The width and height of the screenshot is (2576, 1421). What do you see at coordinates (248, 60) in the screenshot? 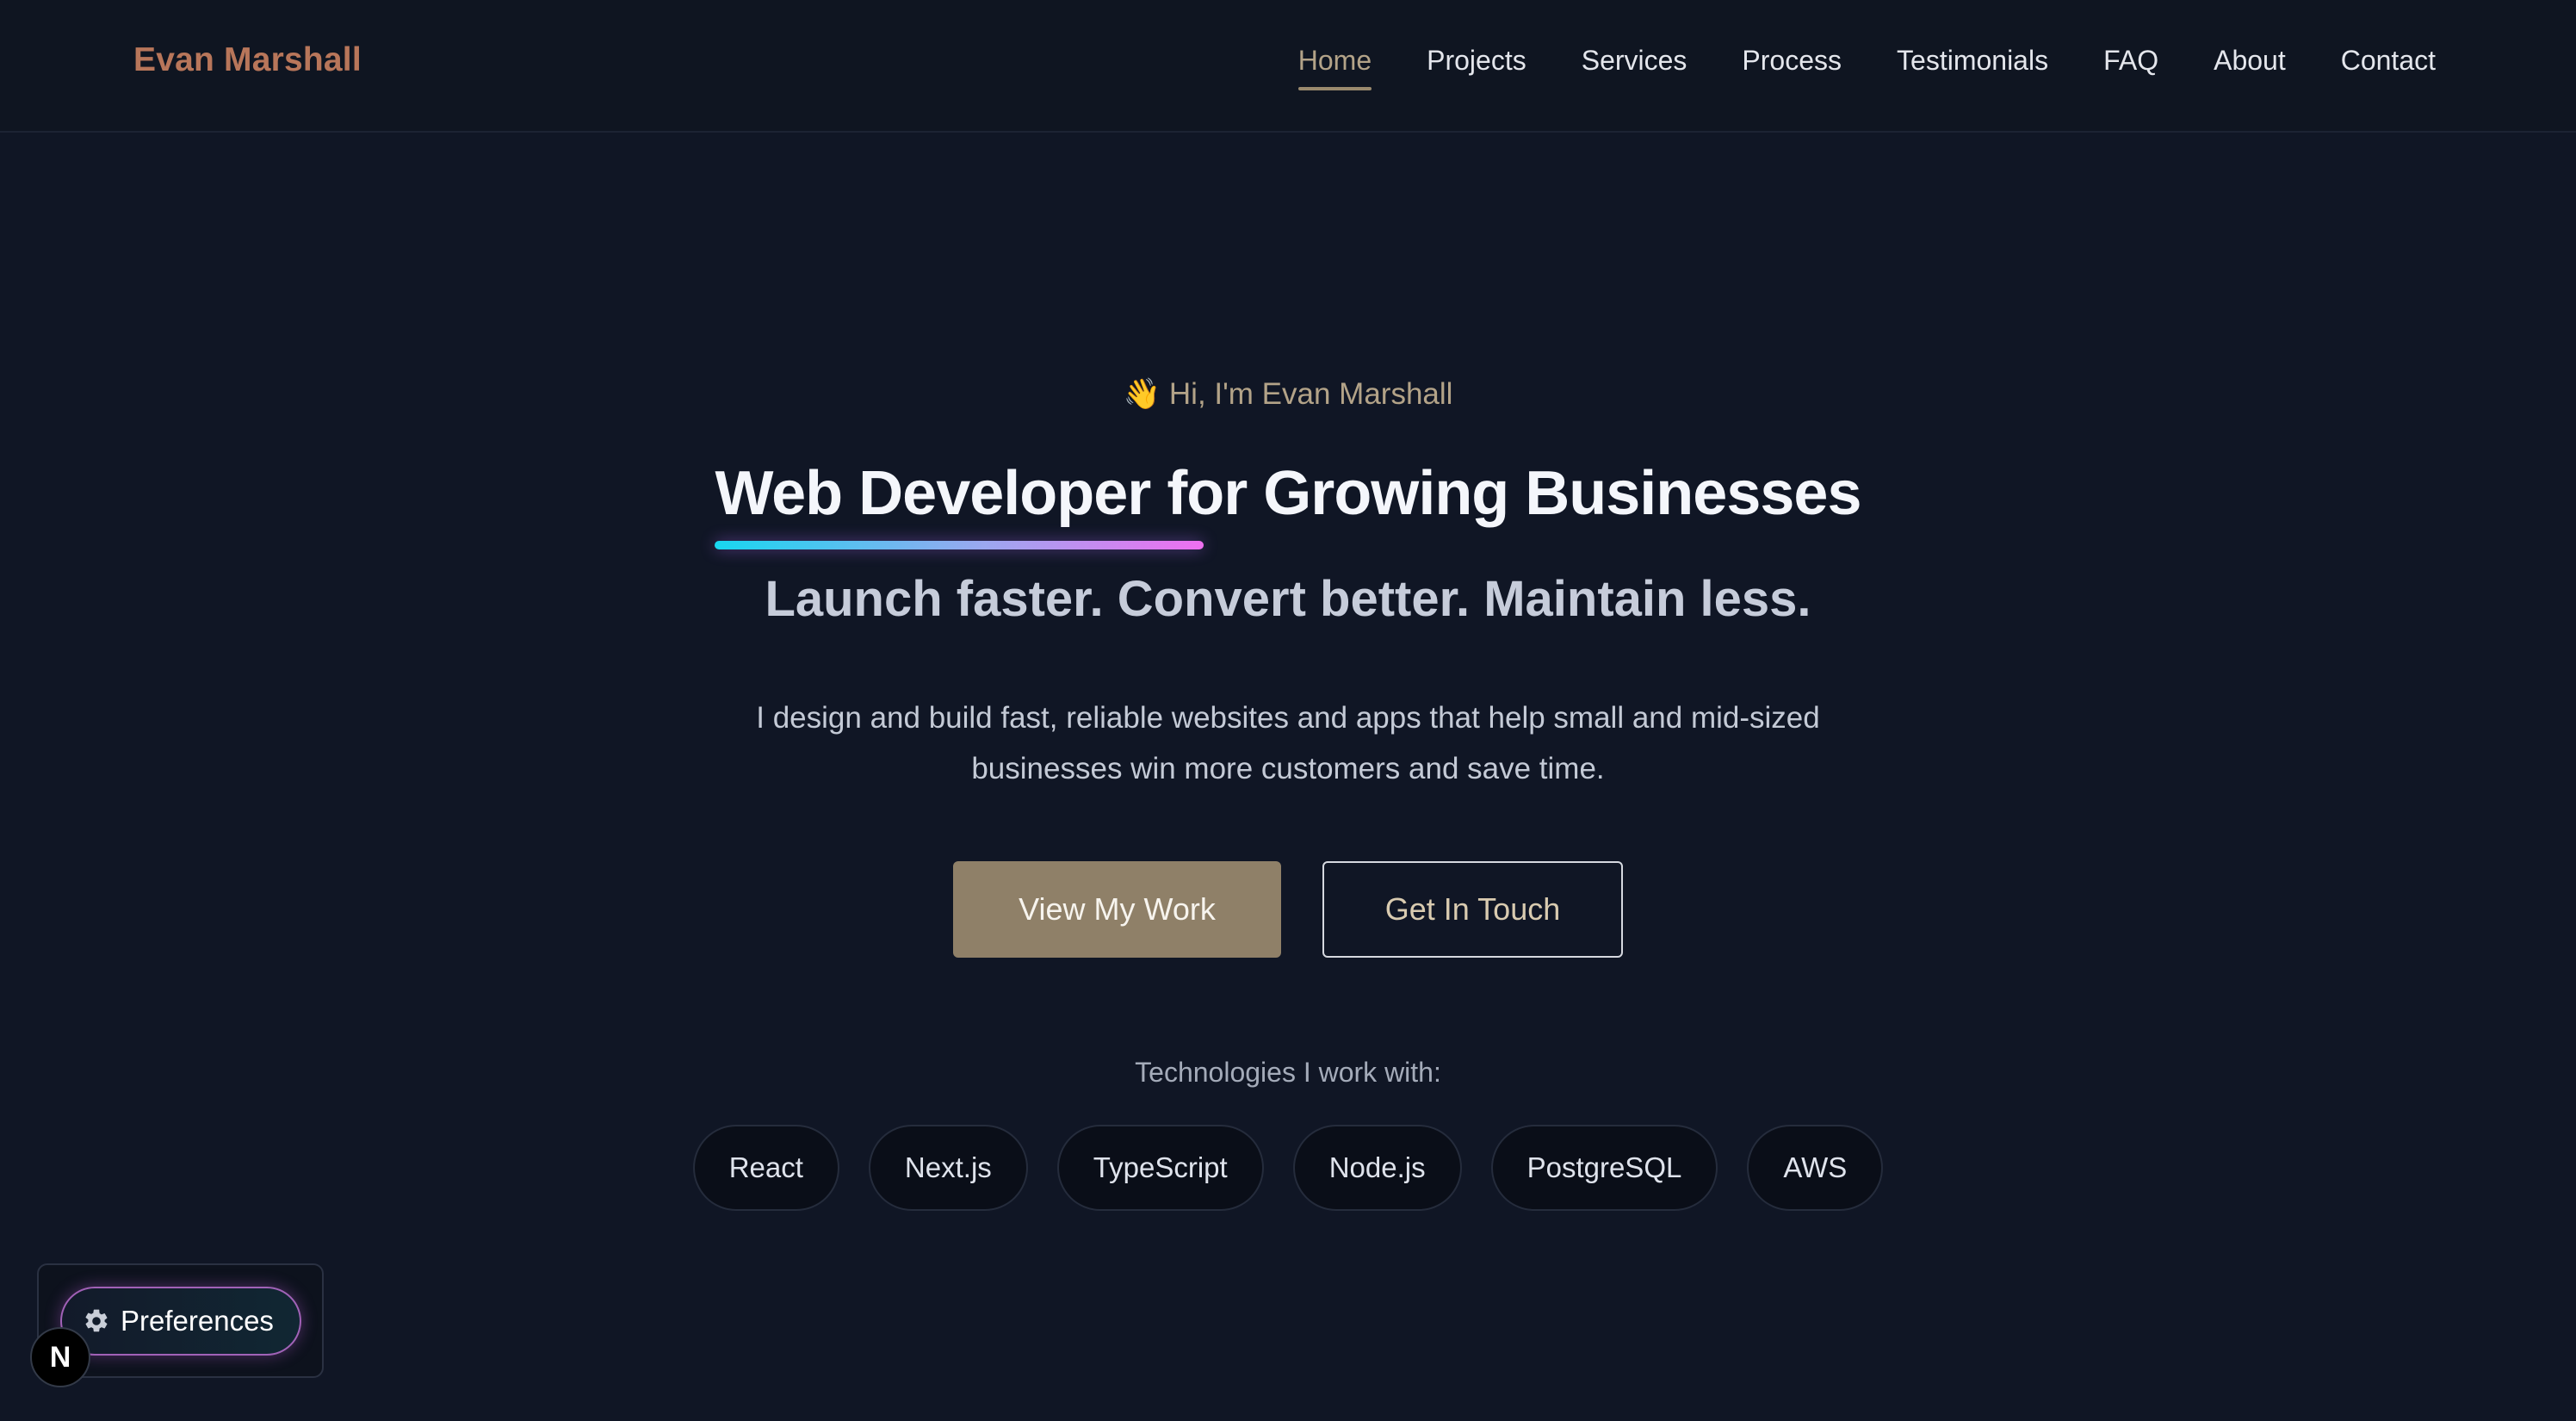
I see `brand-logo: Evan Marshall` at bounding box center [248, 60].